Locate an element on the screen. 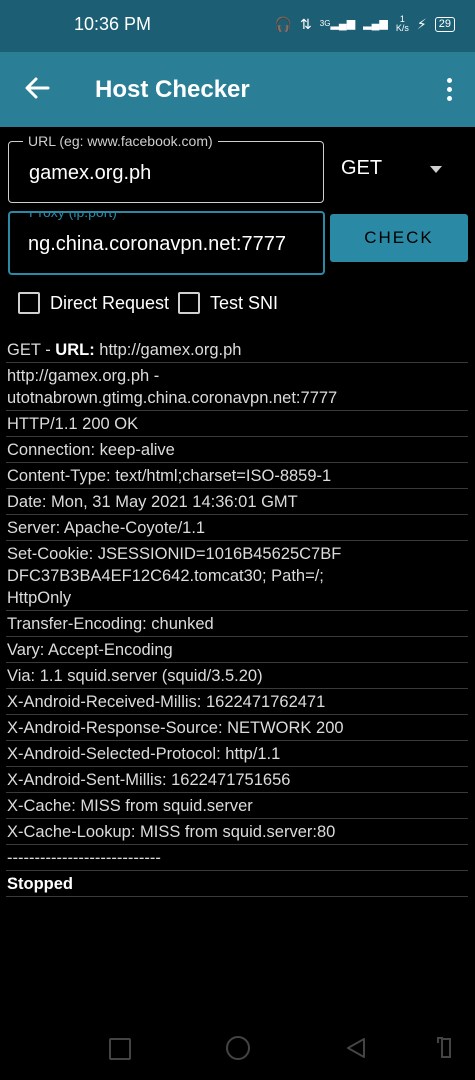 The image size is (475, 1080). log-line: X-Android-Sent-Millis: 1622471751656 is located at coordinates (237, 780).